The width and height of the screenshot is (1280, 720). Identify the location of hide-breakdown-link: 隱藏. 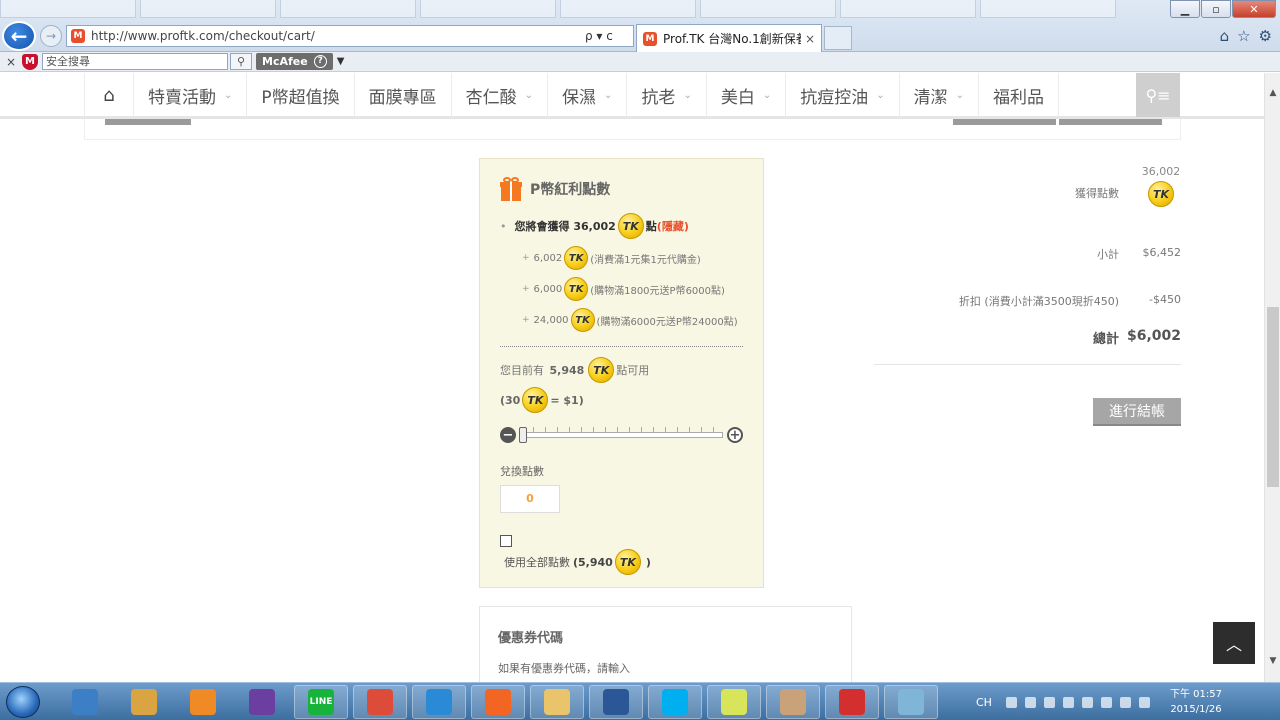
(673, 226).